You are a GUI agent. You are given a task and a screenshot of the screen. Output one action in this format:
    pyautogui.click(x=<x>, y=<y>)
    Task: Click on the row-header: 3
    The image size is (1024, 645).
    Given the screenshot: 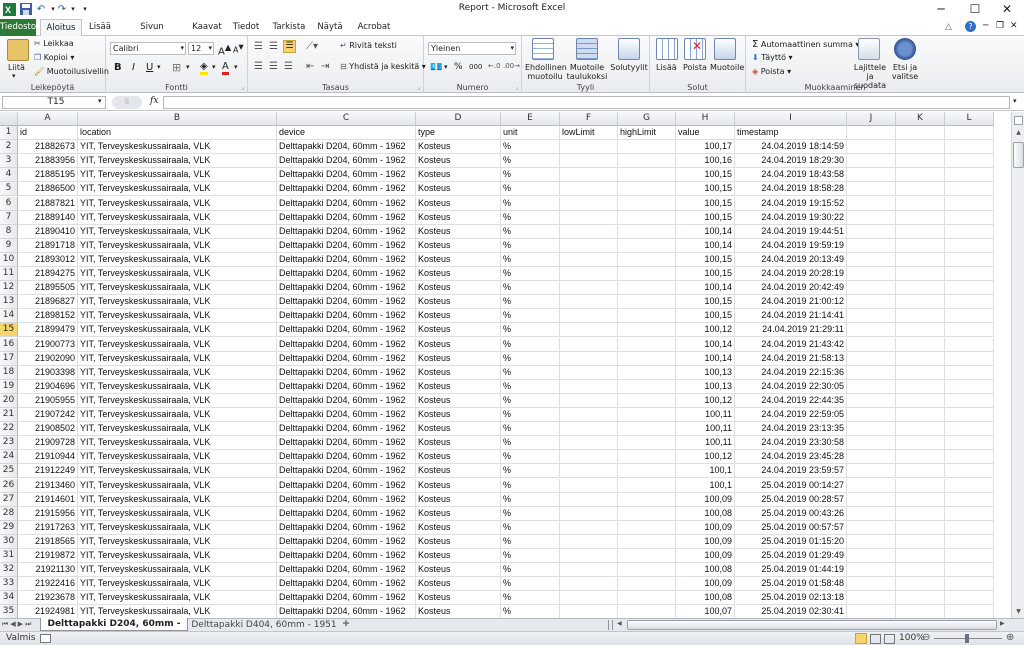 What is the action you would take?
    pyautogui.click(x=9, y=161)
    